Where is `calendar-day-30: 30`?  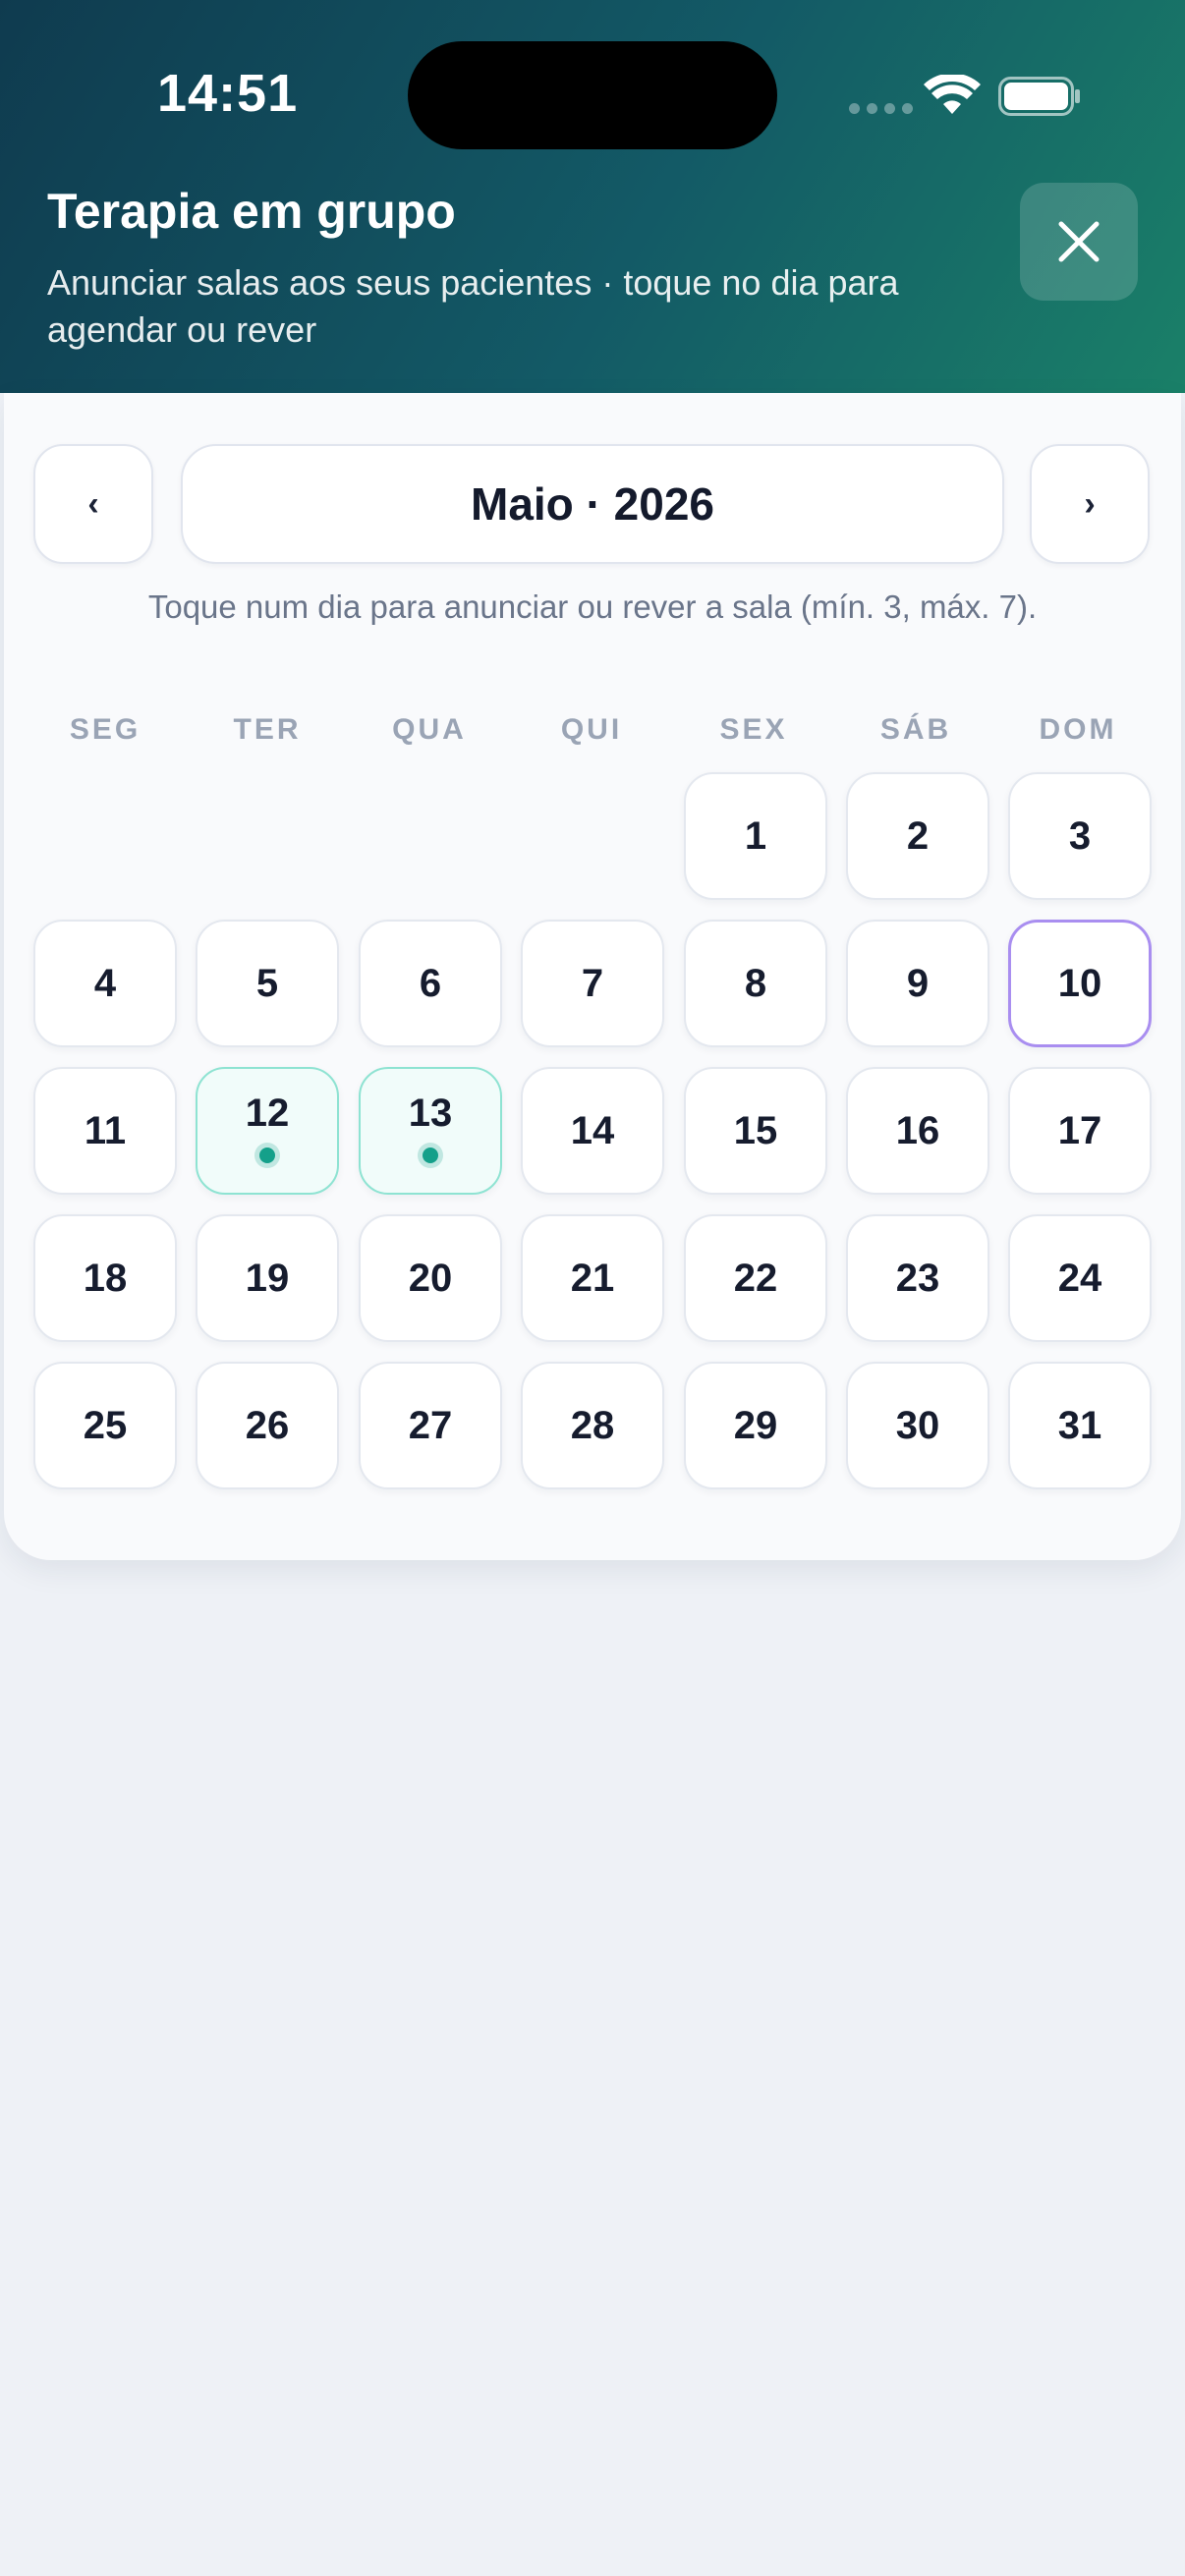 calendar-day-30: 30 is located at coordinates (918, 1425).